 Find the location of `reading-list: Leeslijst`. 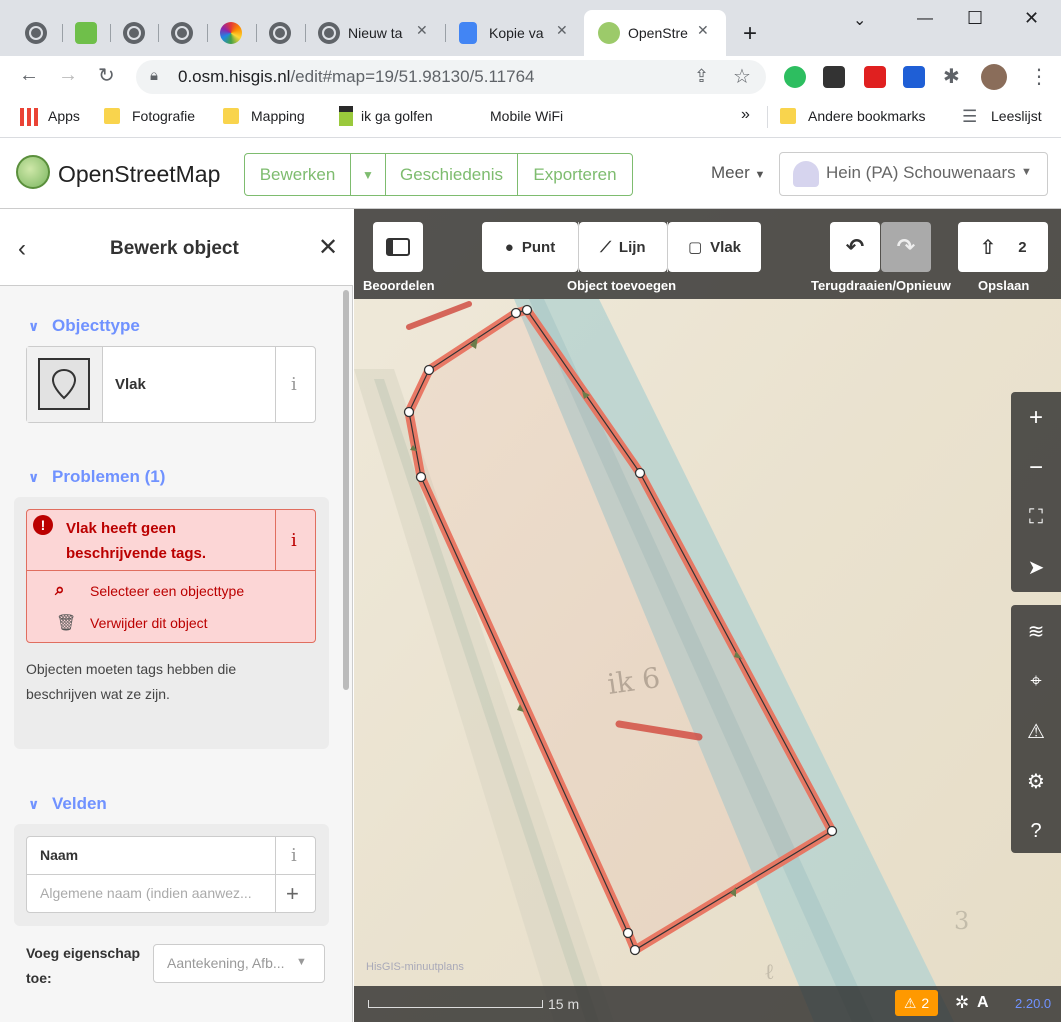

reading-list: Leeslijst is located at coordinates (1016, 116).